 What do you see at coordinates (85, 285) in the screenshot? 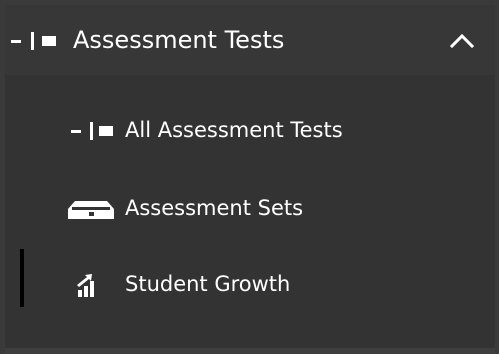
I see `growth-bars-icon` at bounding box center [85, 285].